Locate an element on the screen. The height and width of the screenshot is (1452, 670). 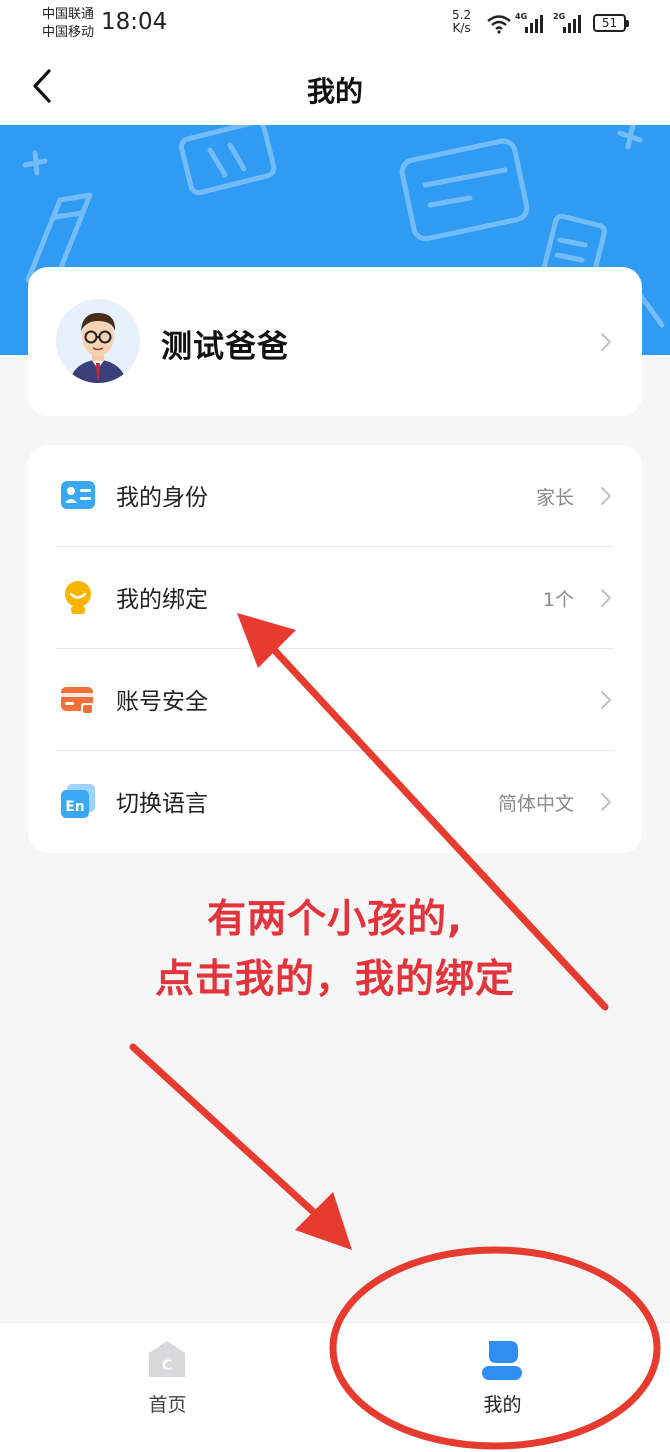
carrier-1: 中国联通 is located at coordinates (68, 14).